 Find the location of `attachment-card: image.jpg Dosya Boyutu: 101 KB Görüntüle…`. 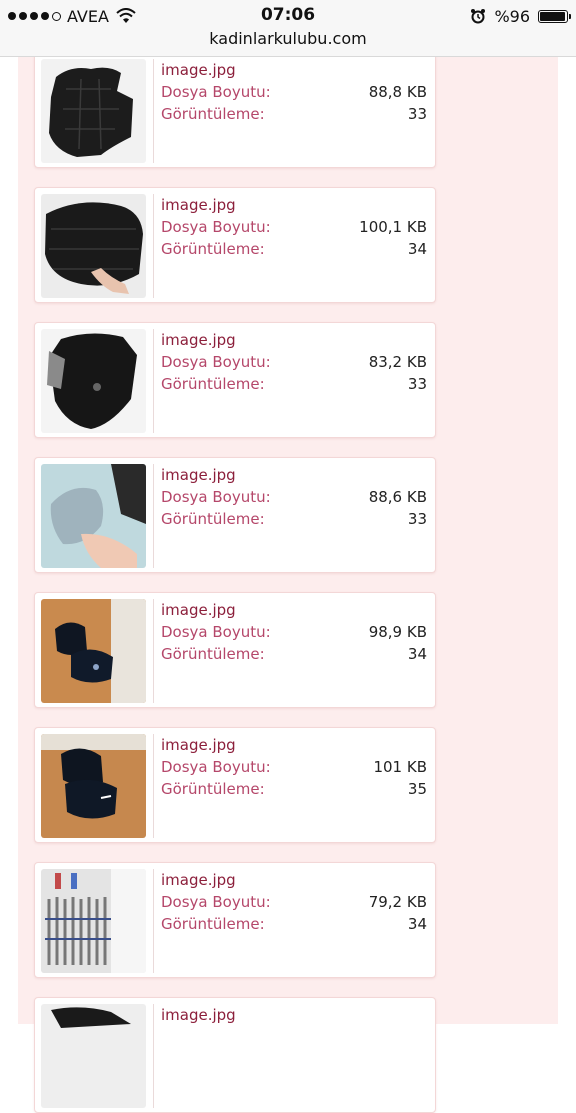

attachment-card: image.jpg Dosya Boyutu: 101 KB Görüntüle… is located at coordinates (235, 785).